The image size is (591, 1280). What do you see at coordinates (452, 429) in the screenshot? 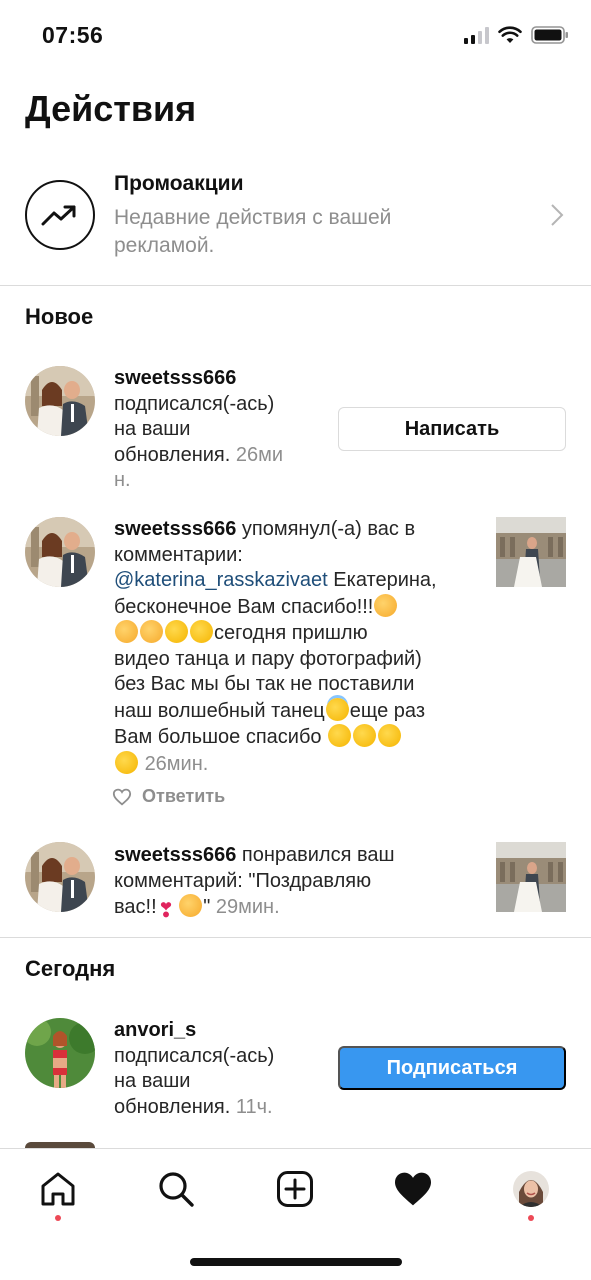
I see `message-button: Написать` at bounding box center [452, 429].